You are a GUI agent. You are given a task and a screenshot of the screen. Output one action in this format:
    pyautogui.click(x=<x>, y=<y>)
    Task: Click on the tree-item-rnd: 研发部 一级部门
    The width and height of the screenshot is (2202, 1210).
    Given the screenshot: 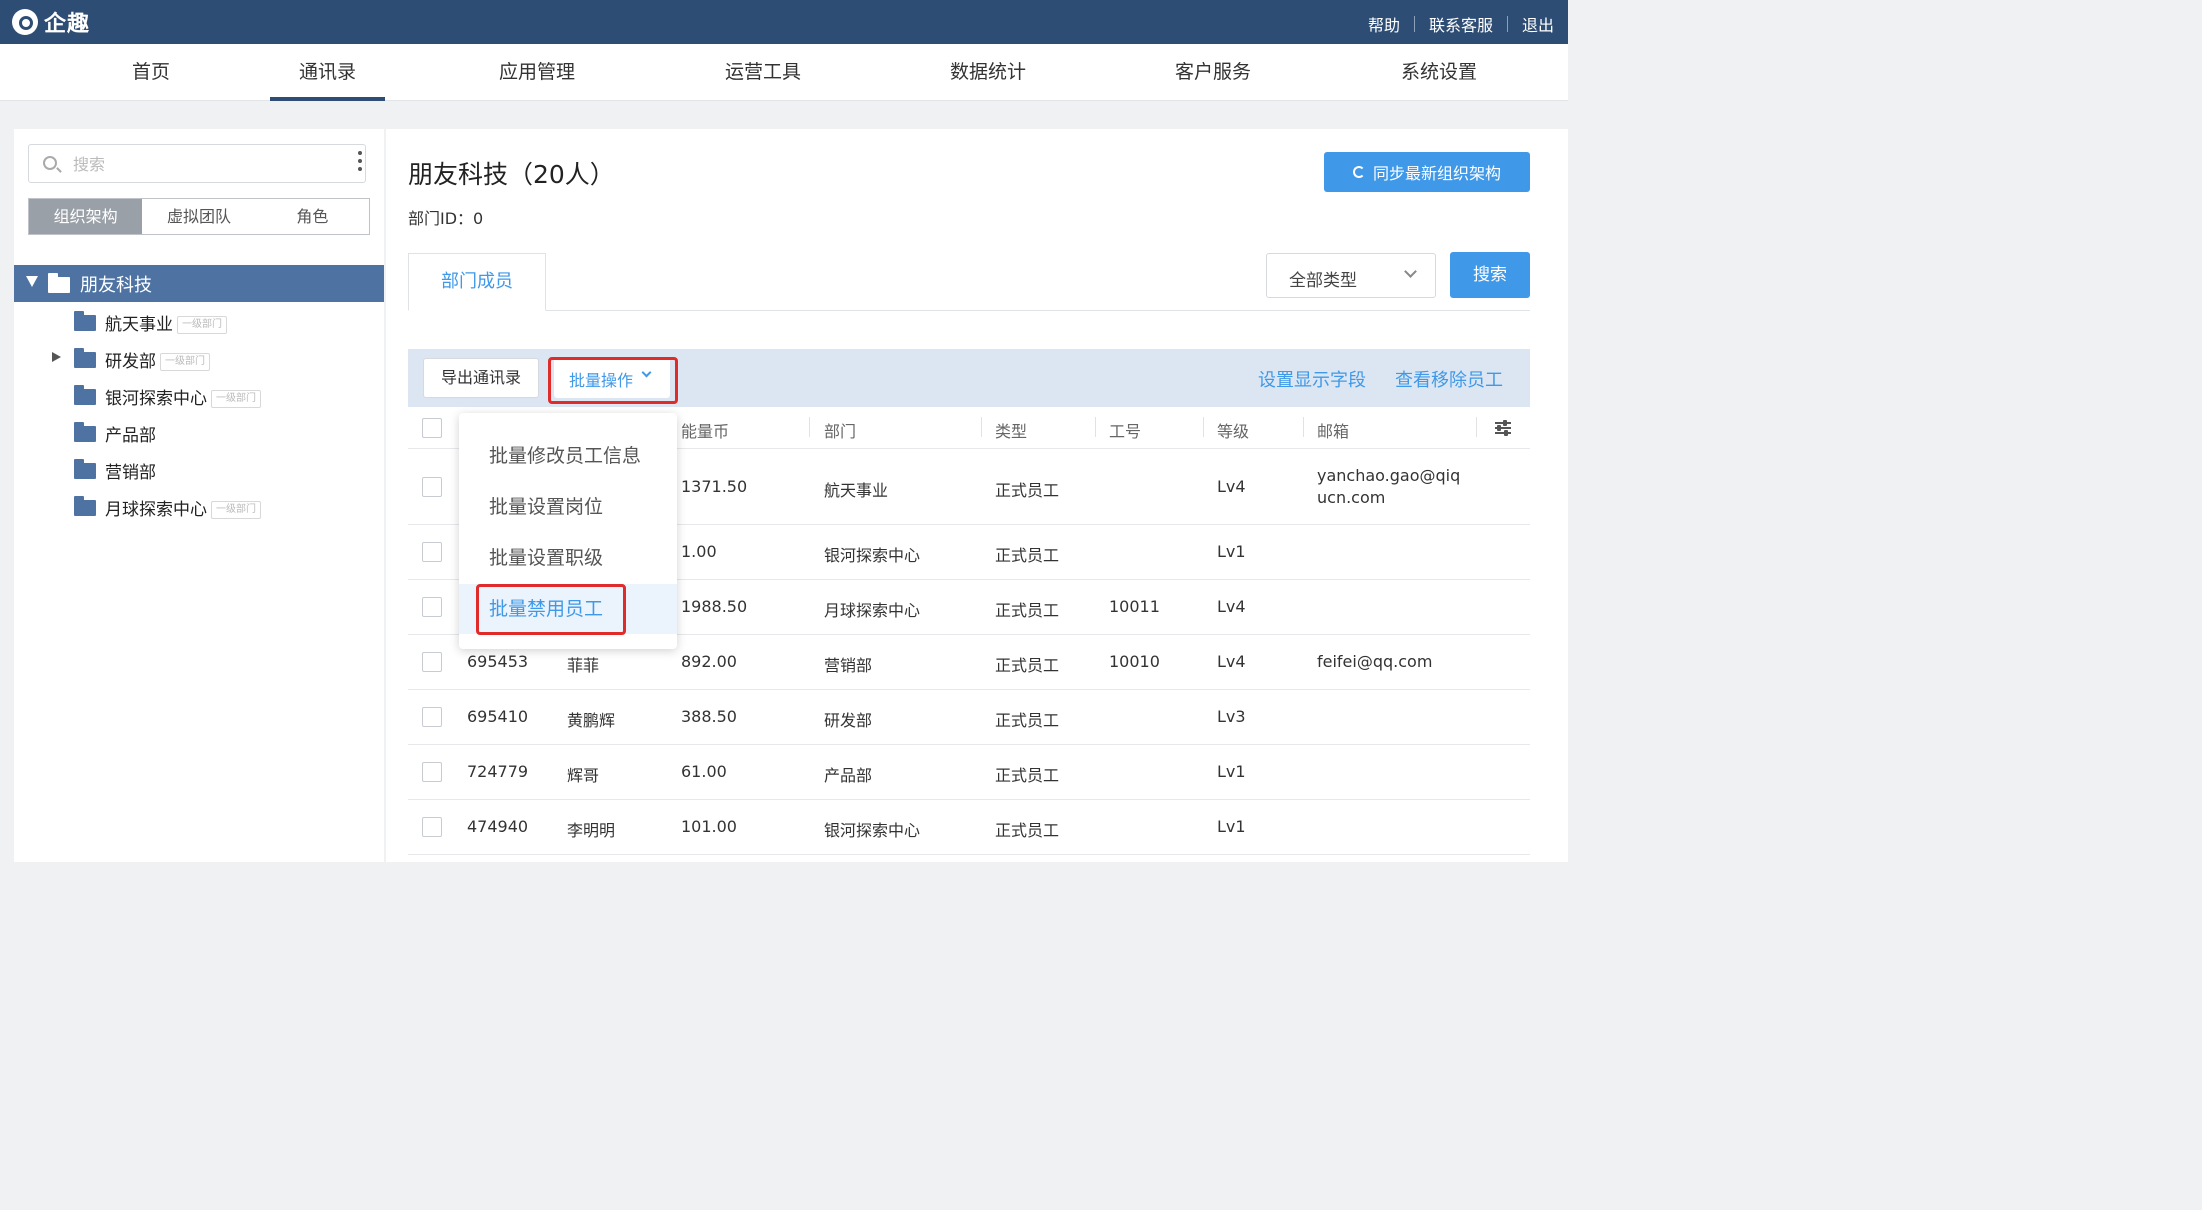 What is the action you would take?
    pyautogui.click(x=199, y=357)
    